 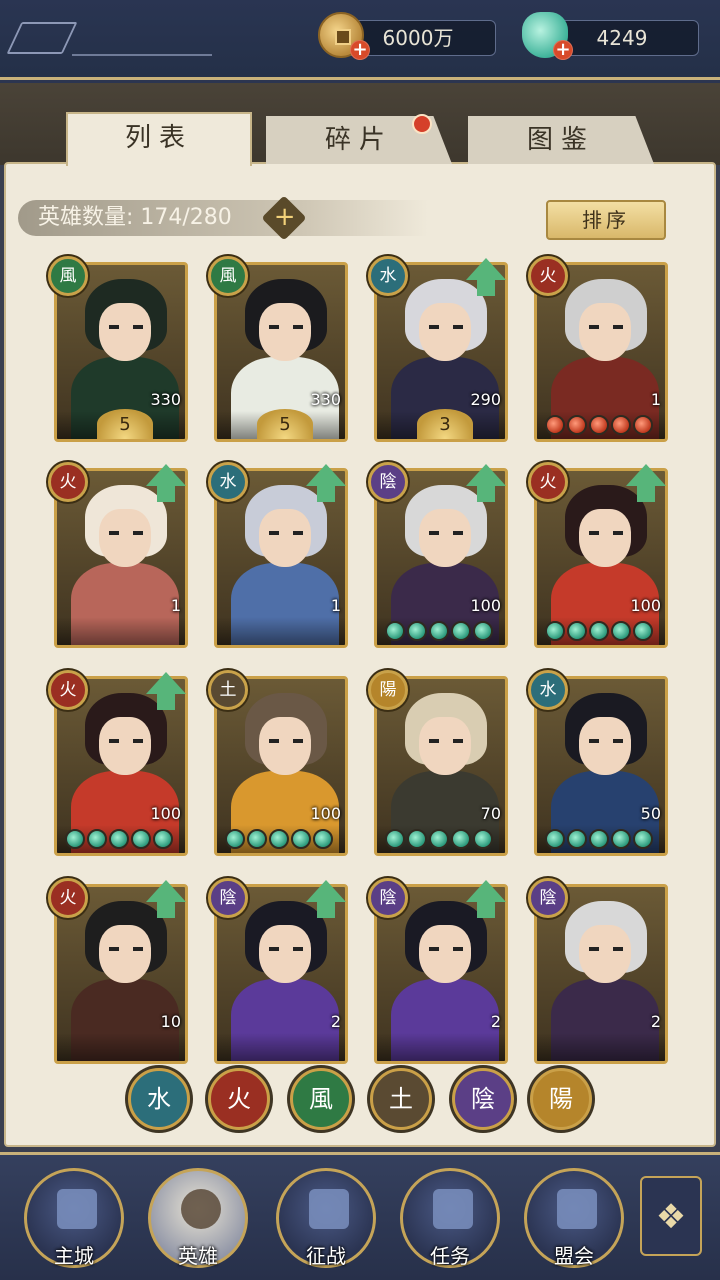 What do you see at coordinates (388, 276) in the screenshot?
I see `element-water-icon: 水` at bounding box center [388, 276].